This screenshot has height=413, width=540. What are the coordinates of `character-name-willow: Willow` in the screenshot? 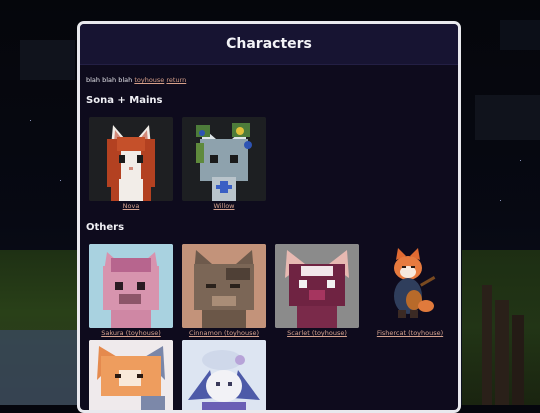 It's located at (224, 206).